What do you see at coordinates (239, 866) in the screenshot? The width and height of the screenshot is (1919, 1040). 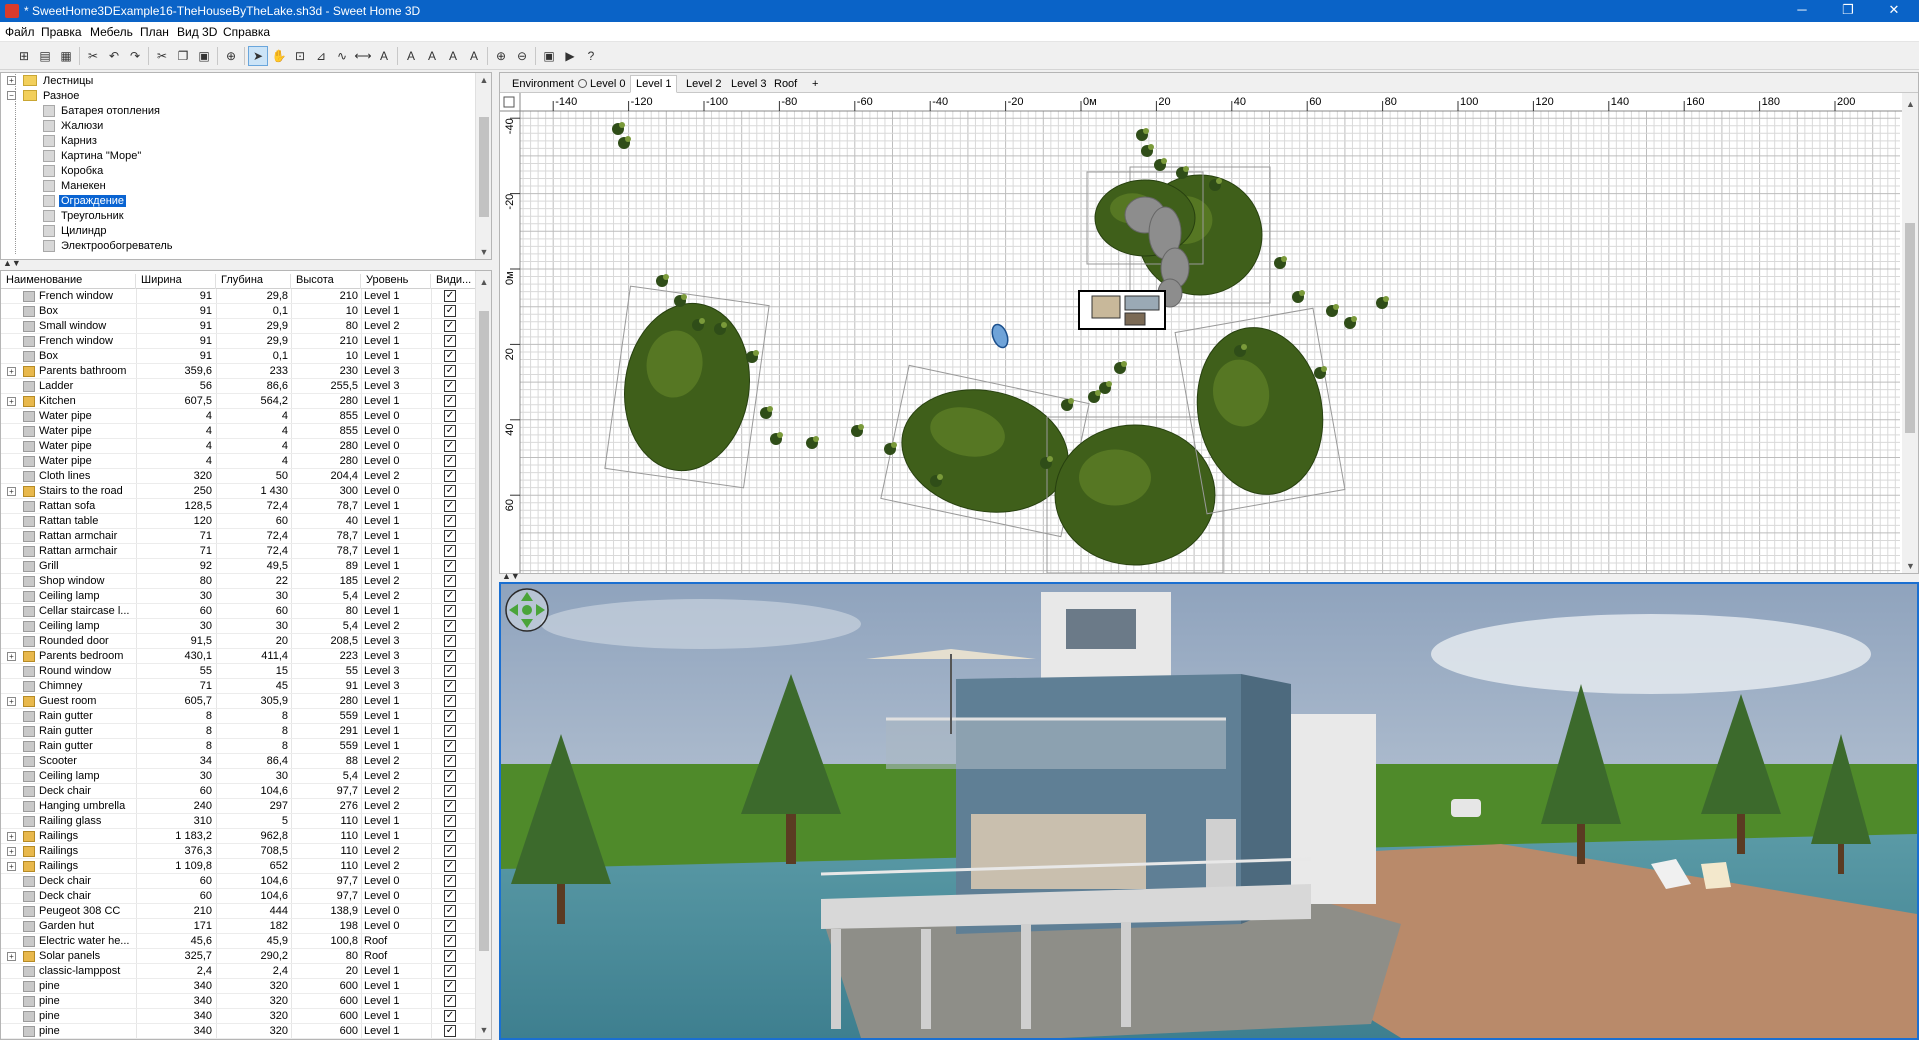 I see `table-row: + Railings 1 109,8 652 110 Level 2 ✓` at bounding box center [239, 866].